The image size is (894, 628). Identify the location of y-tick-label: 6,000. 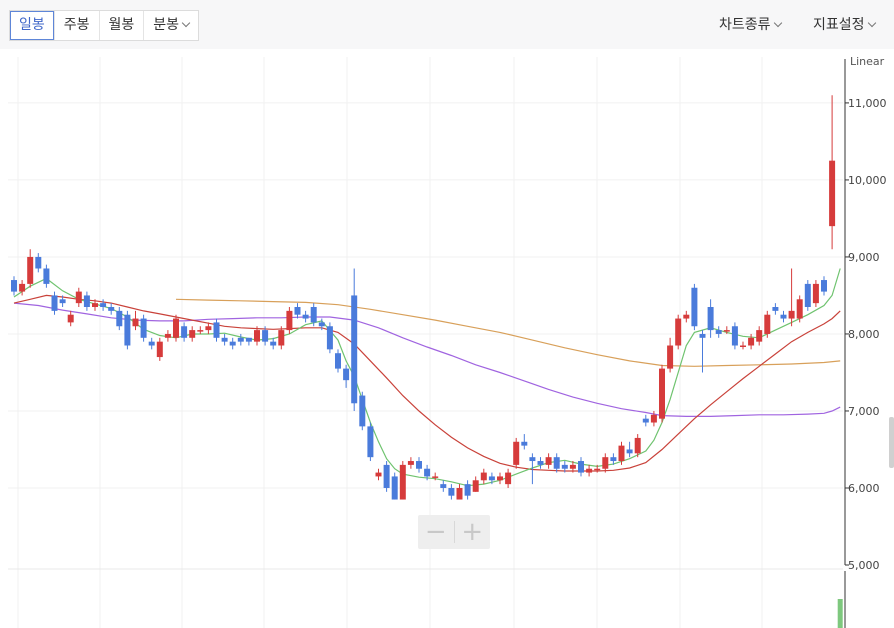
(864, 488).